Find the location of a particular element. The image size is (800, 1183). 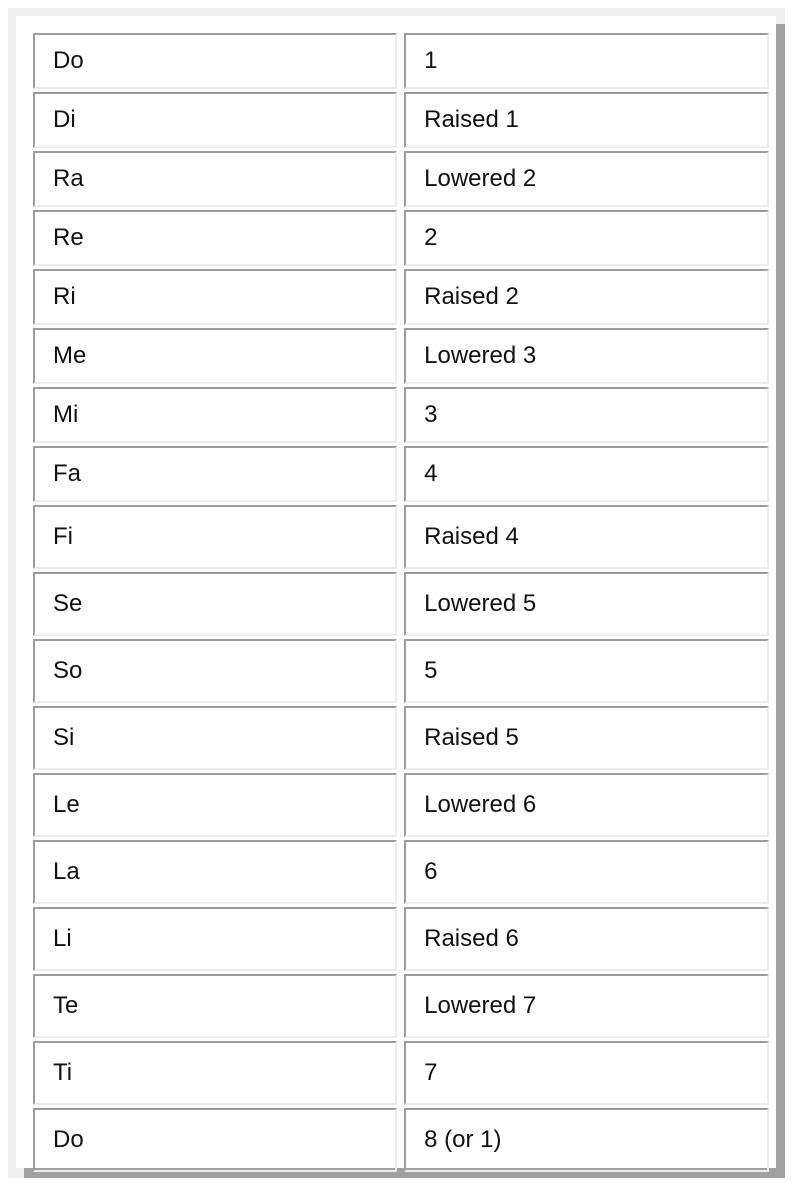

table-row: Te Lowered 7 is located at coordinates (401, 1006).